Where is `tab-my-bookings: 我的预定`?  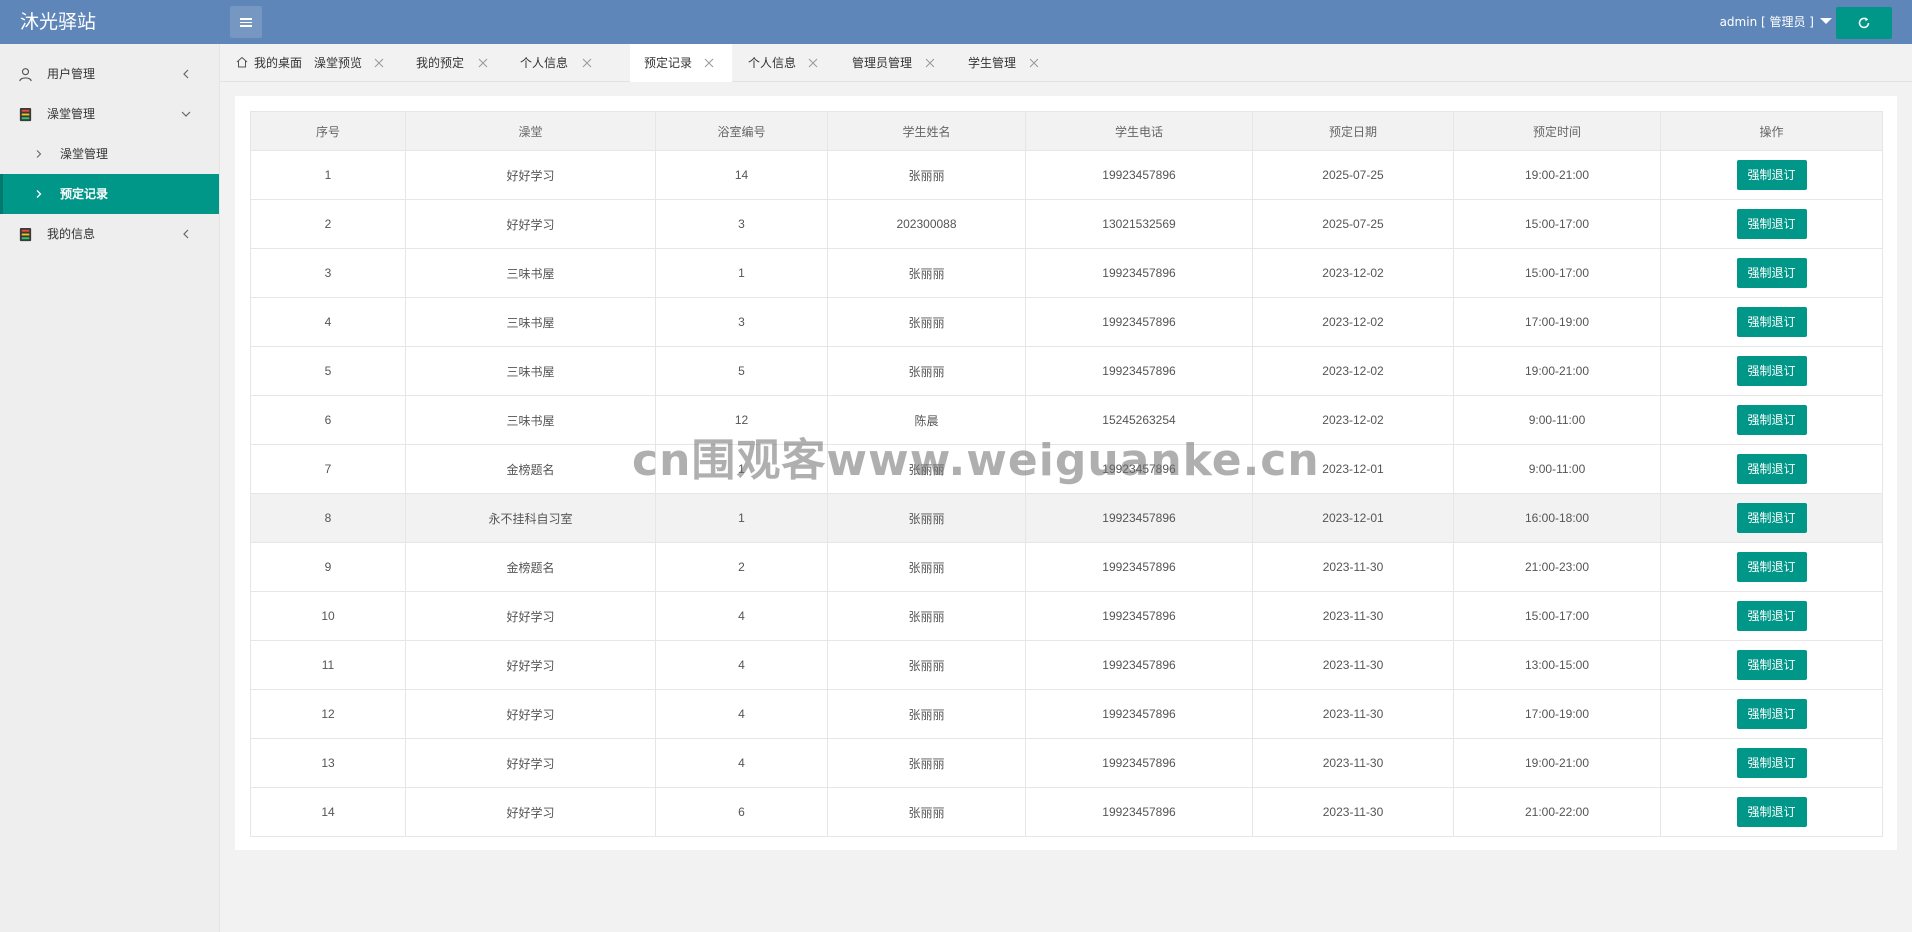
tab-my-bookings: 我的预定 is located at coordinates (456, 63).